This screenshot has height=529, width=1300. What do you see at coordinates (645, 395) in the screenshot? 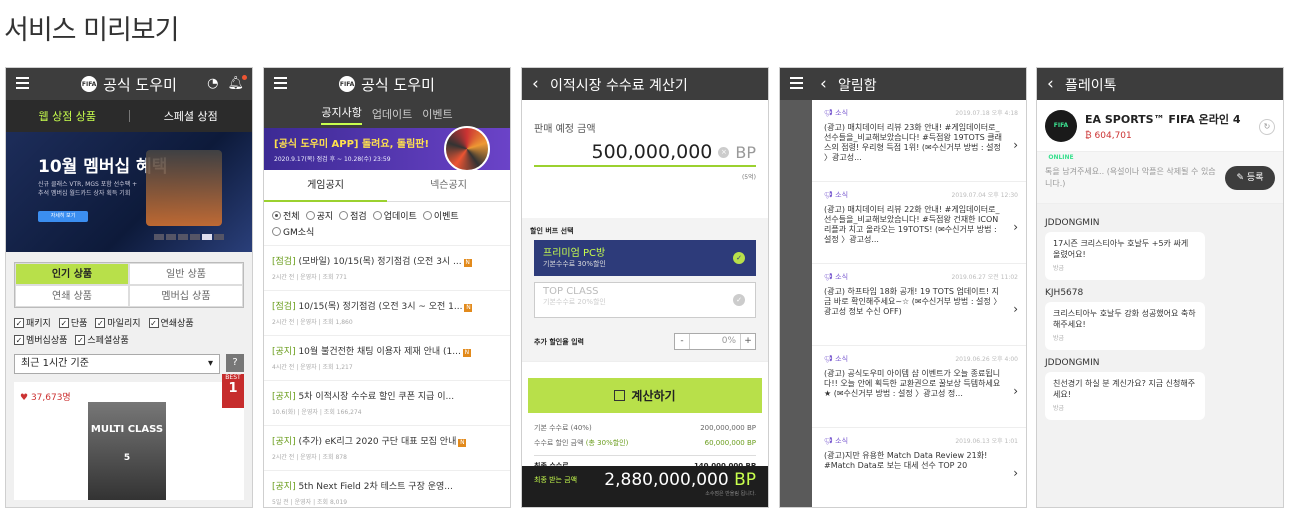
I see `calculate-button: 계산하기` at bounding box center [645, 395].